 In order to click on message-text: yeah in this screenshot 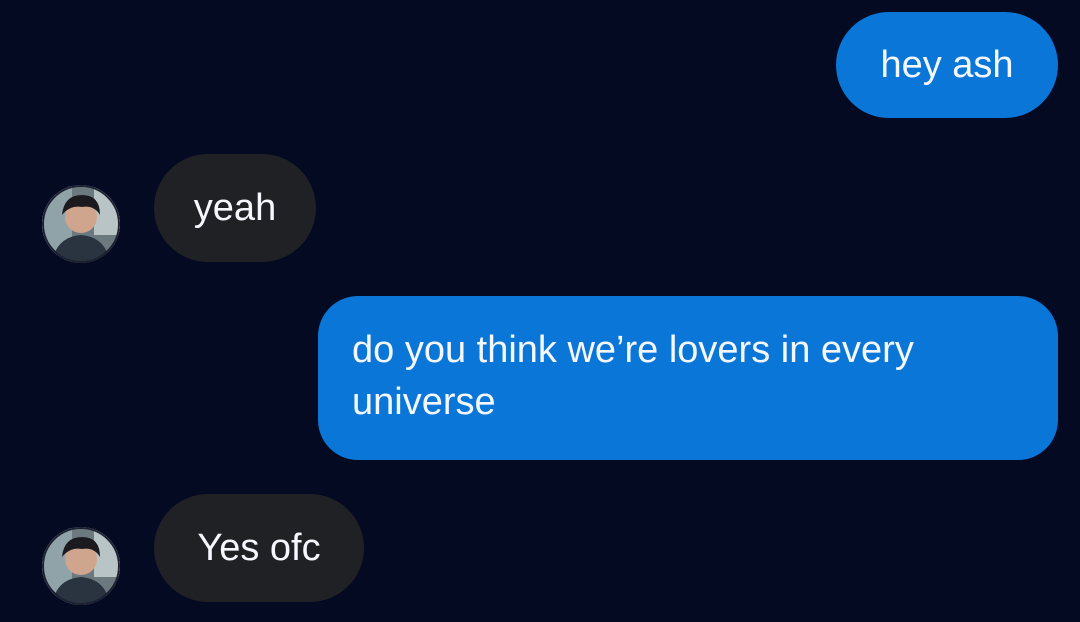, I will do `click(235, 208)`.